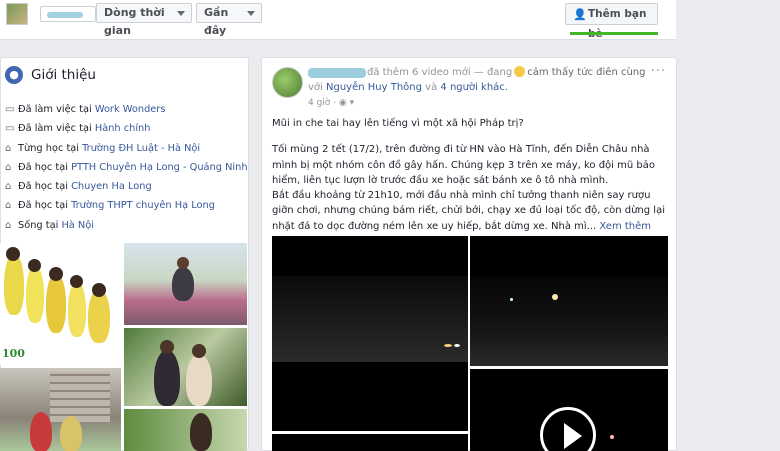  What do you see at coordinates (111, 186) in the screenshot?
I see `intro-item-link: Chuyen Ha Long` at bounding box center [111, 186].